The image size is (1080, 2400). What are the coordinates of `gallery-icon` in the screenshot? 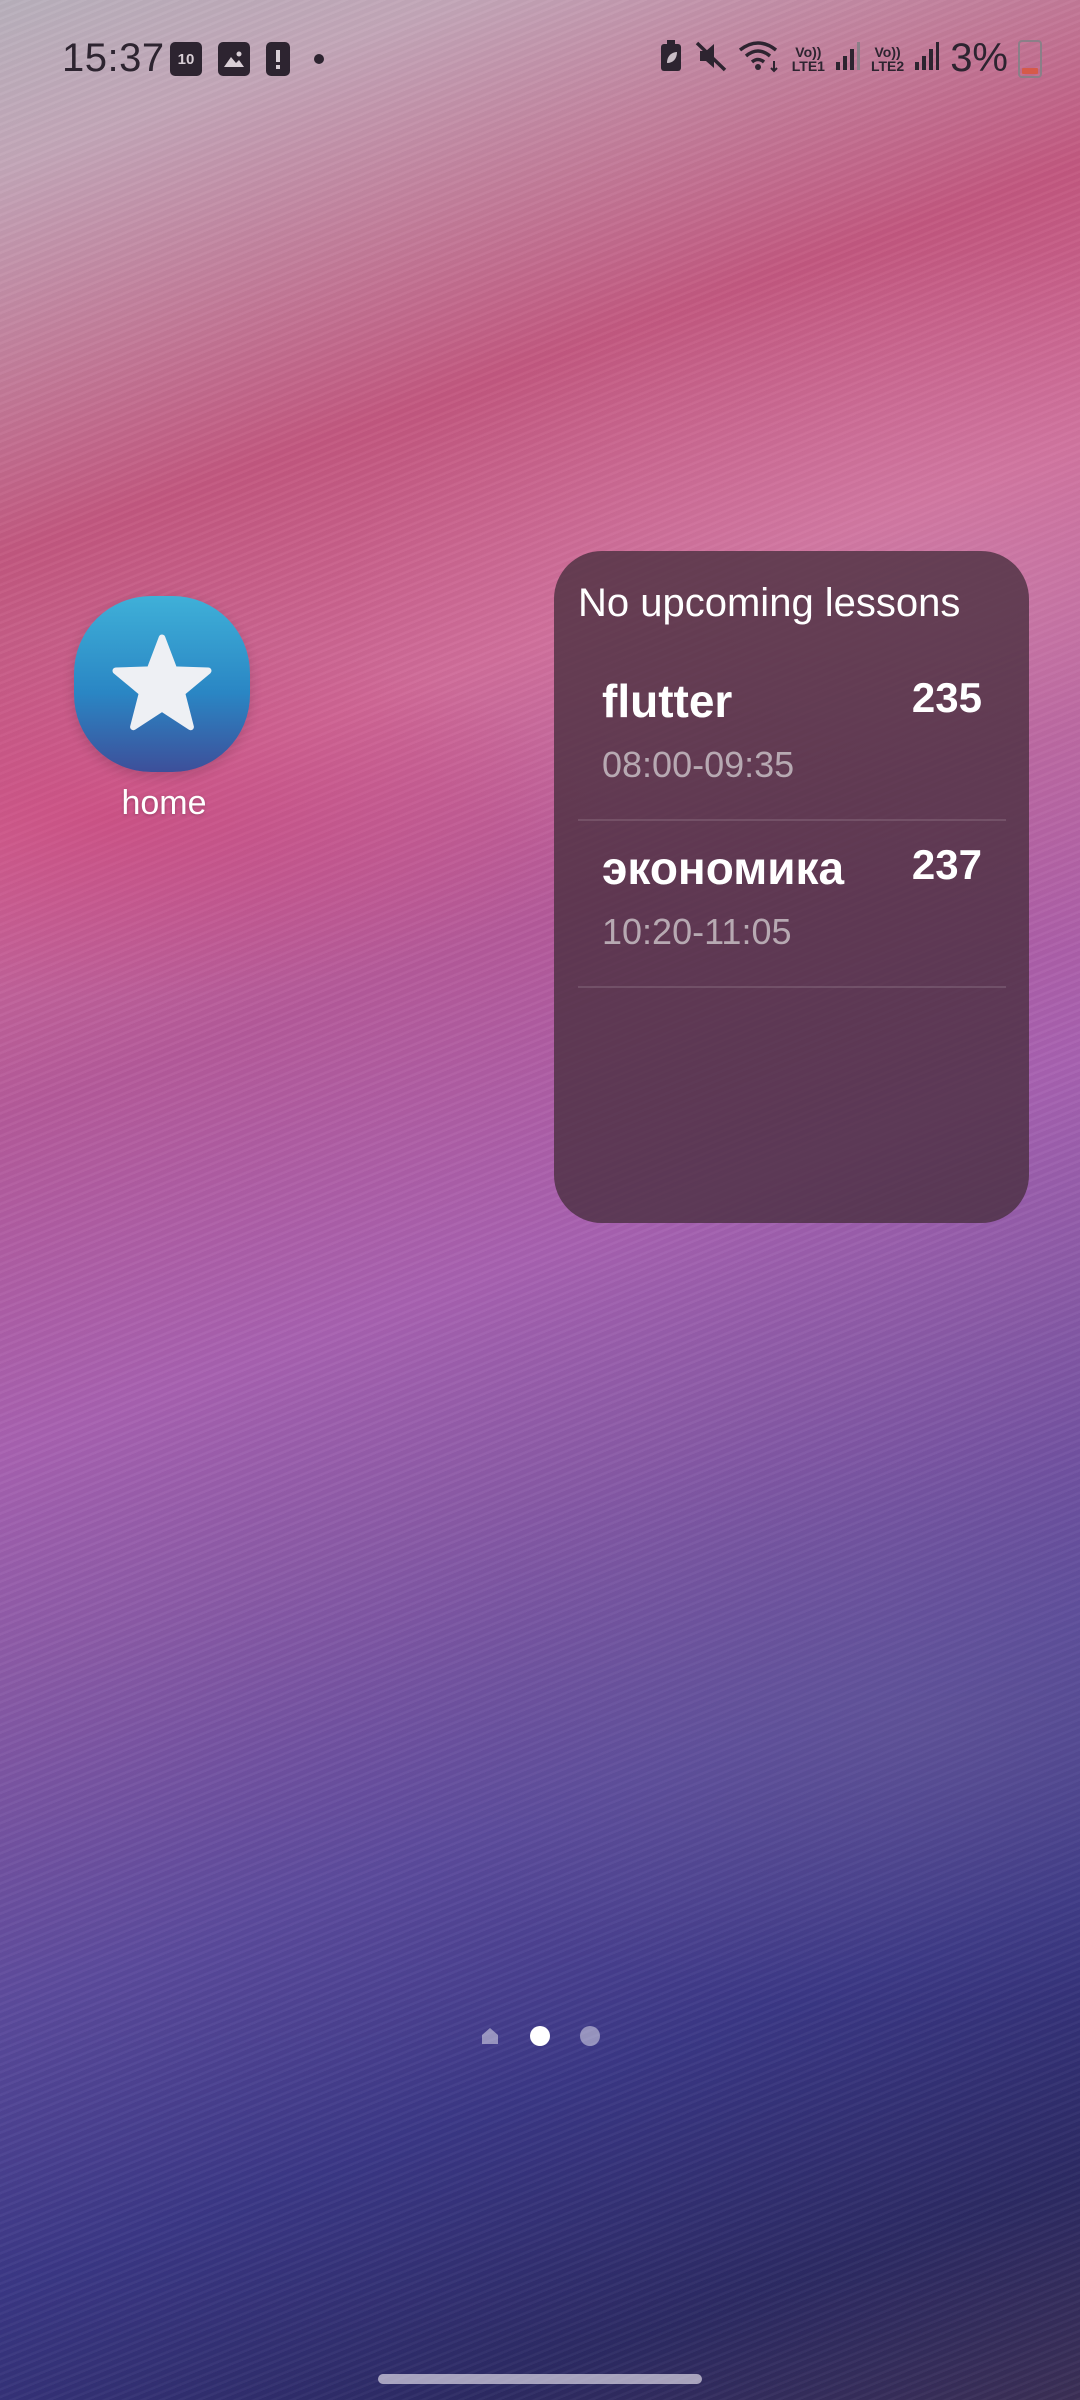 It's located at (234, 59).